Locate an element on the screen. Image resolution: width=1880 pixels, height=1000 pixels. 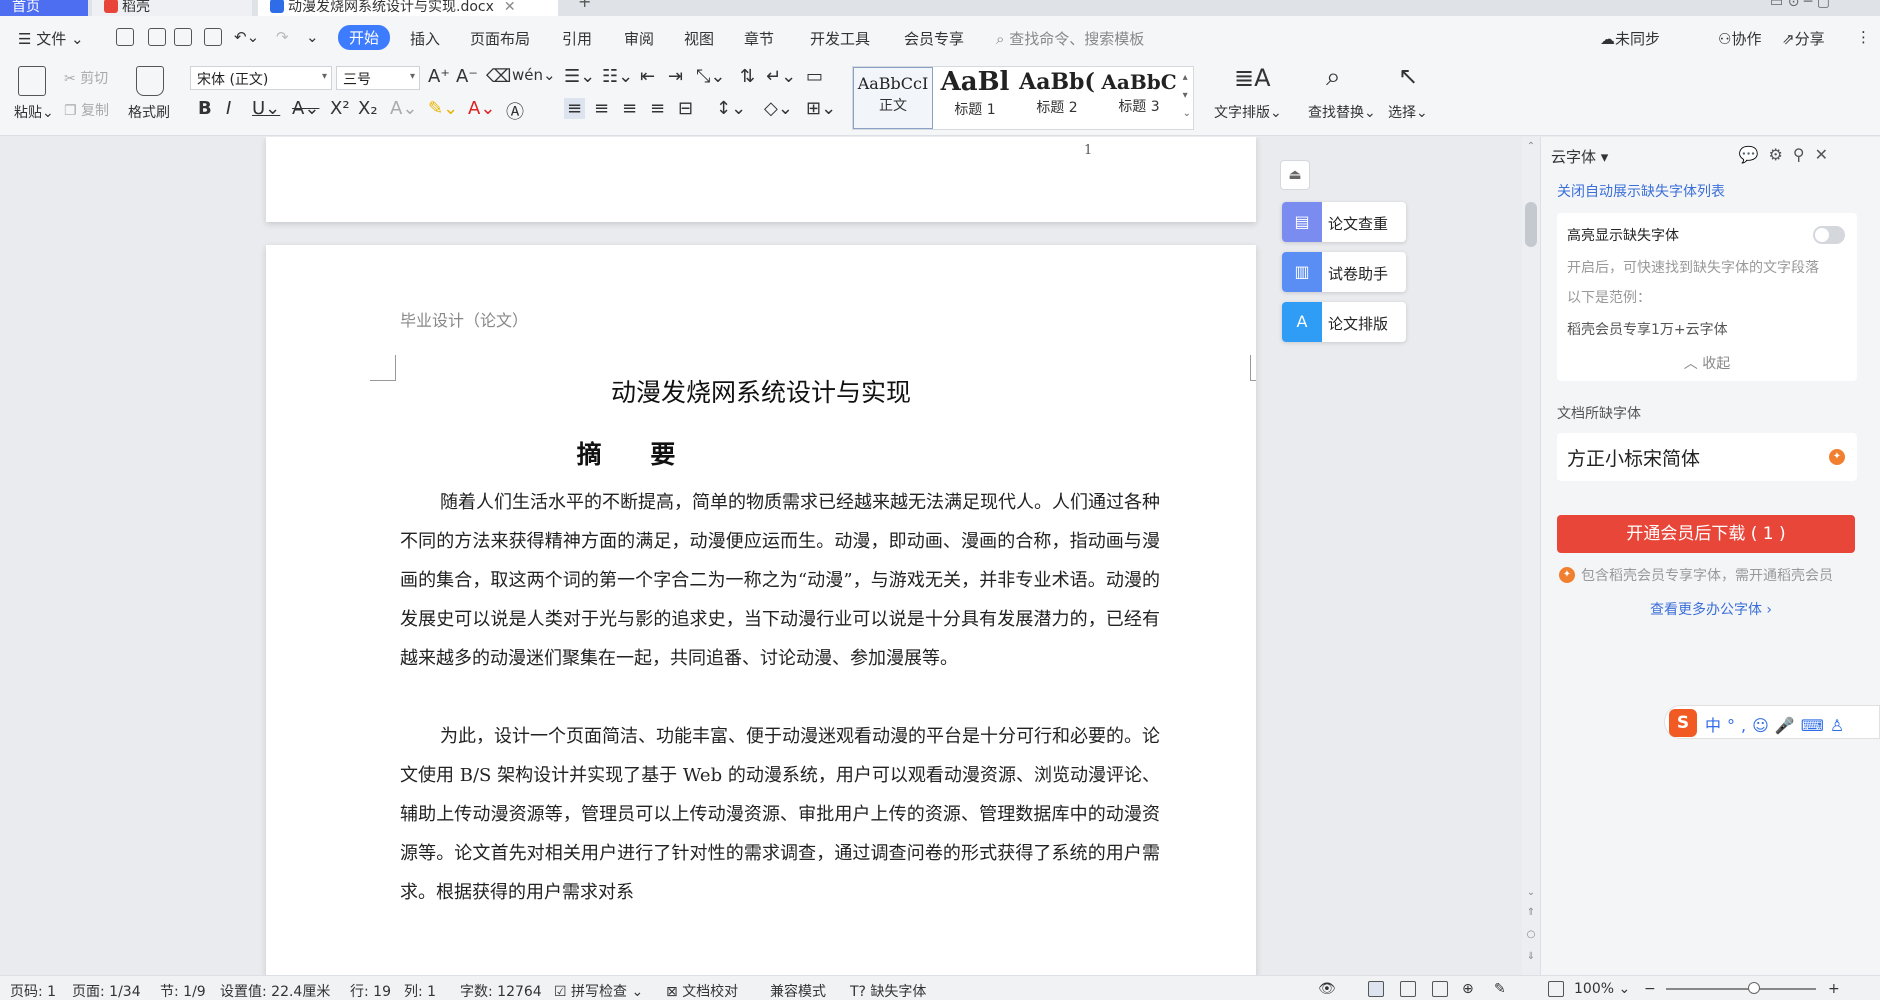
settings-icon: ⚙ is located at coordinates (1781, 154).